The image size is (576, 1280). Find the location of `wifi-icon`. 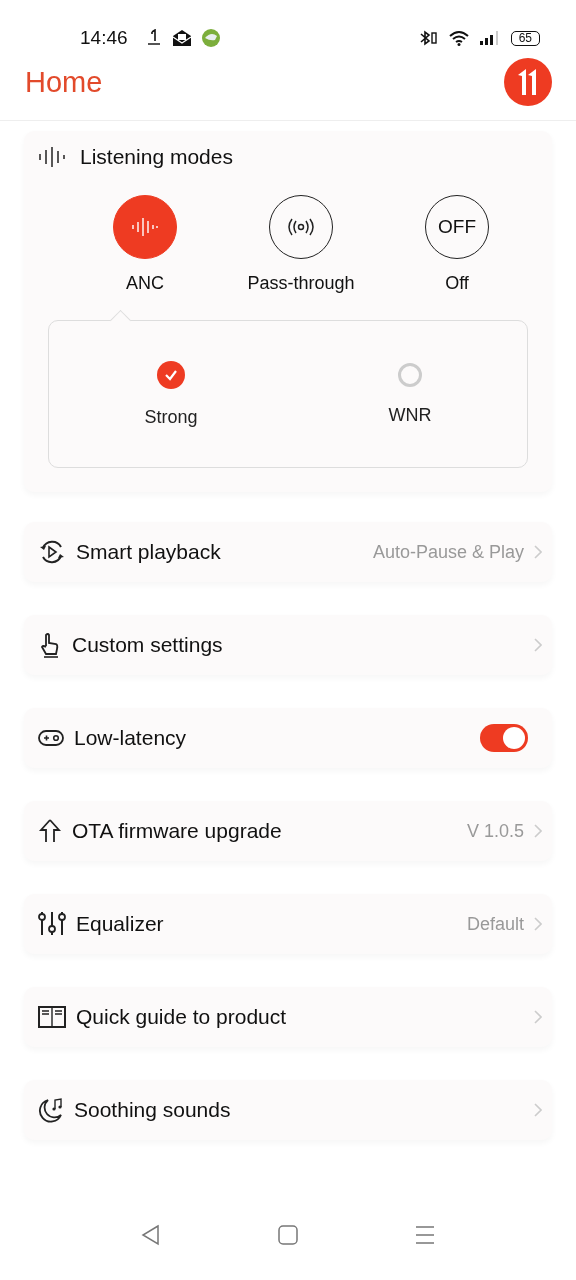

wifi-icon is located at coordinates (458, 38).